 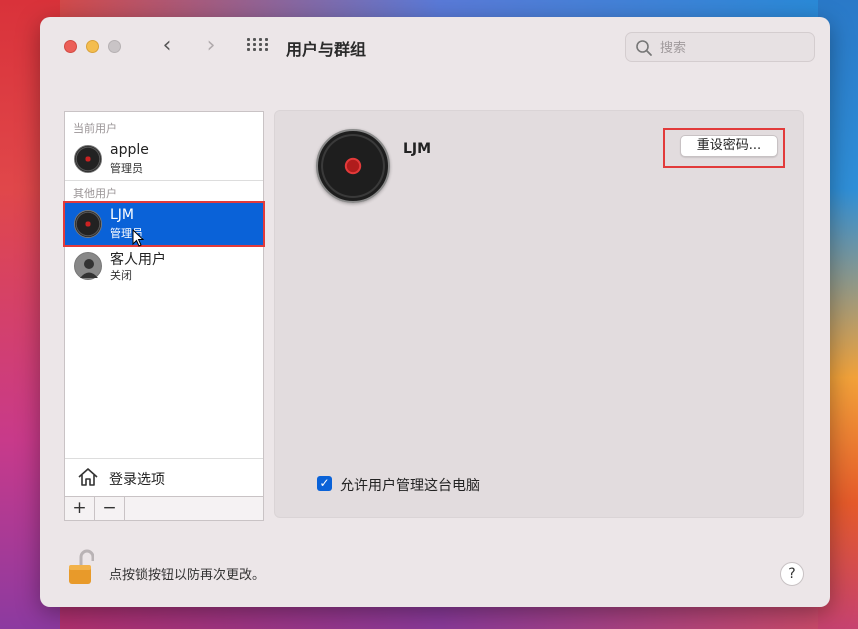 I want to click on search-input, so click(x=730, y=48).